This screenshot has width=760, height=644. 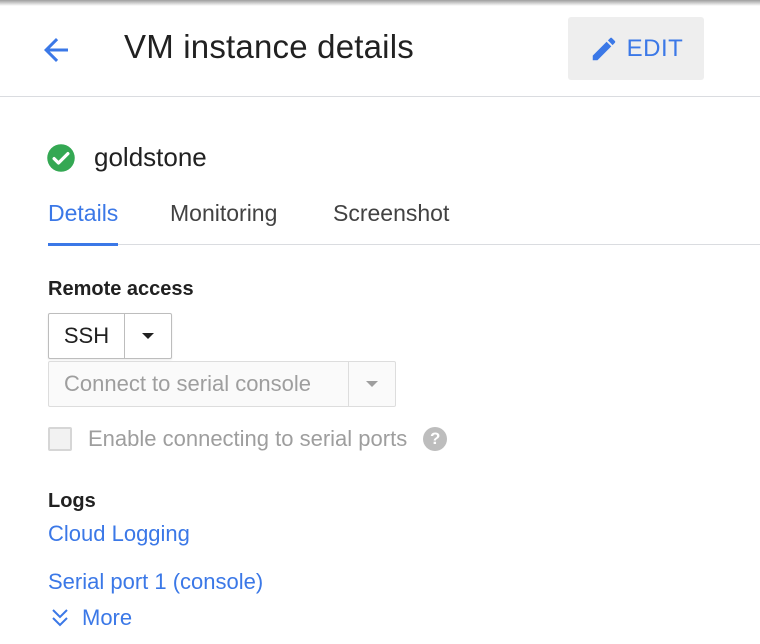 I want to click on more-toggle: More, so click(x=91, y=618).